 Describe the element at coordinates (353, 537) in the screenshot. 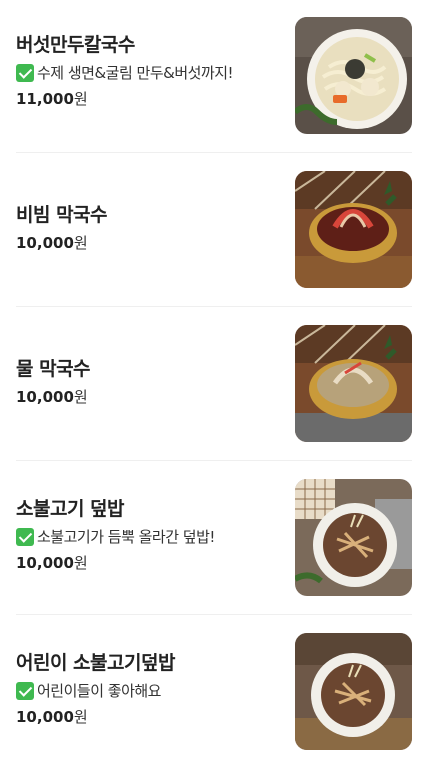

I see `bulgogi-rice-bowl-photo` at that location.